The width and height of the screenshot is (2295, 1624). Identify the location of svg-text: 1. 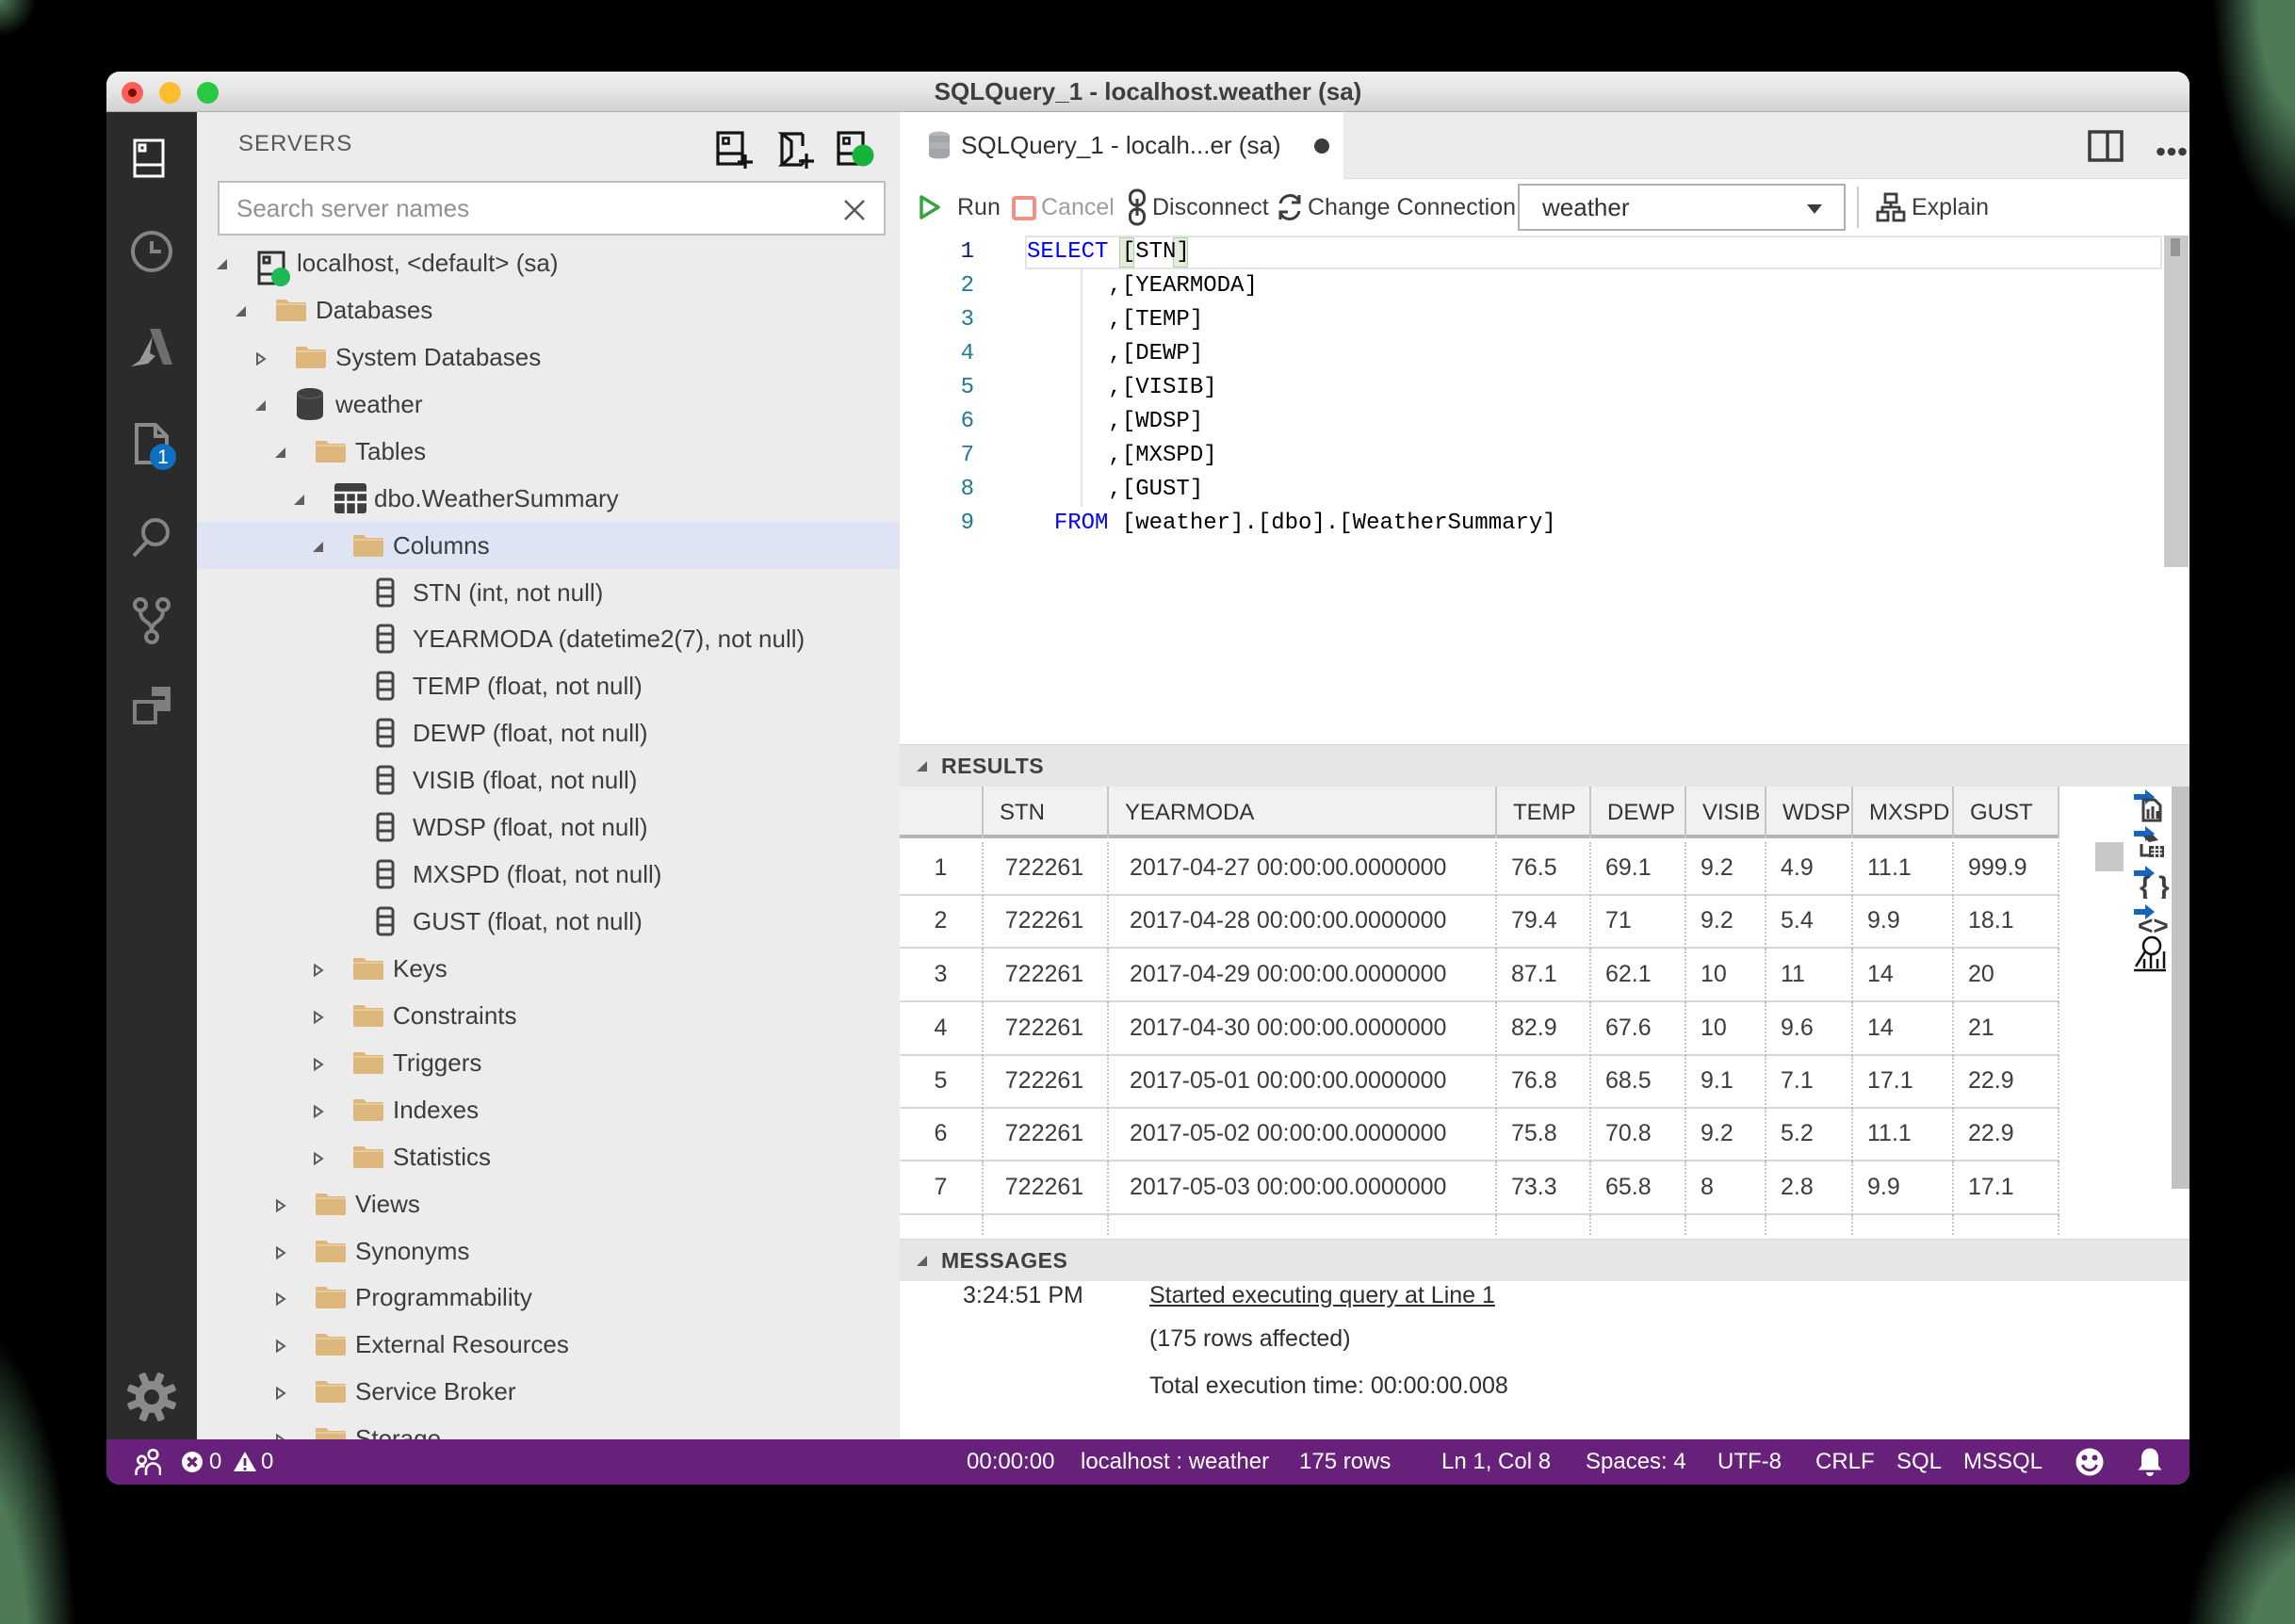
(163, 457).